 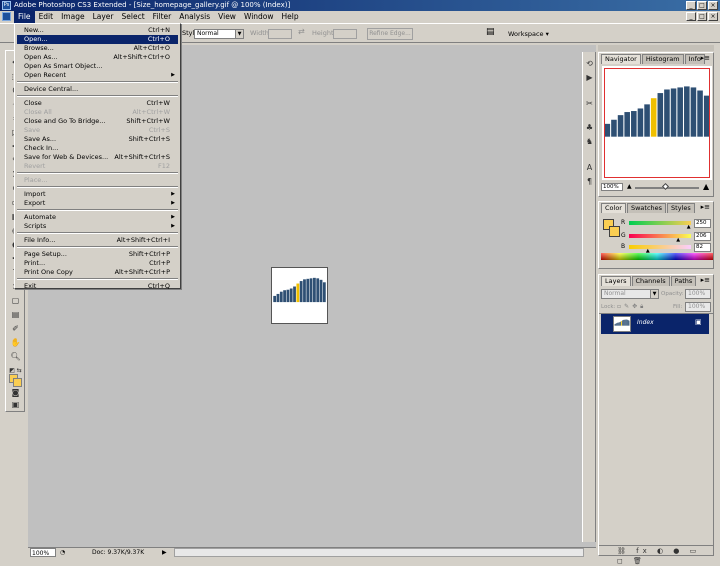 What do you see at coordinates (15, 300) in the screenshot?
I see `shape-tool-icon: ▢` at bounding box center [15, 300].